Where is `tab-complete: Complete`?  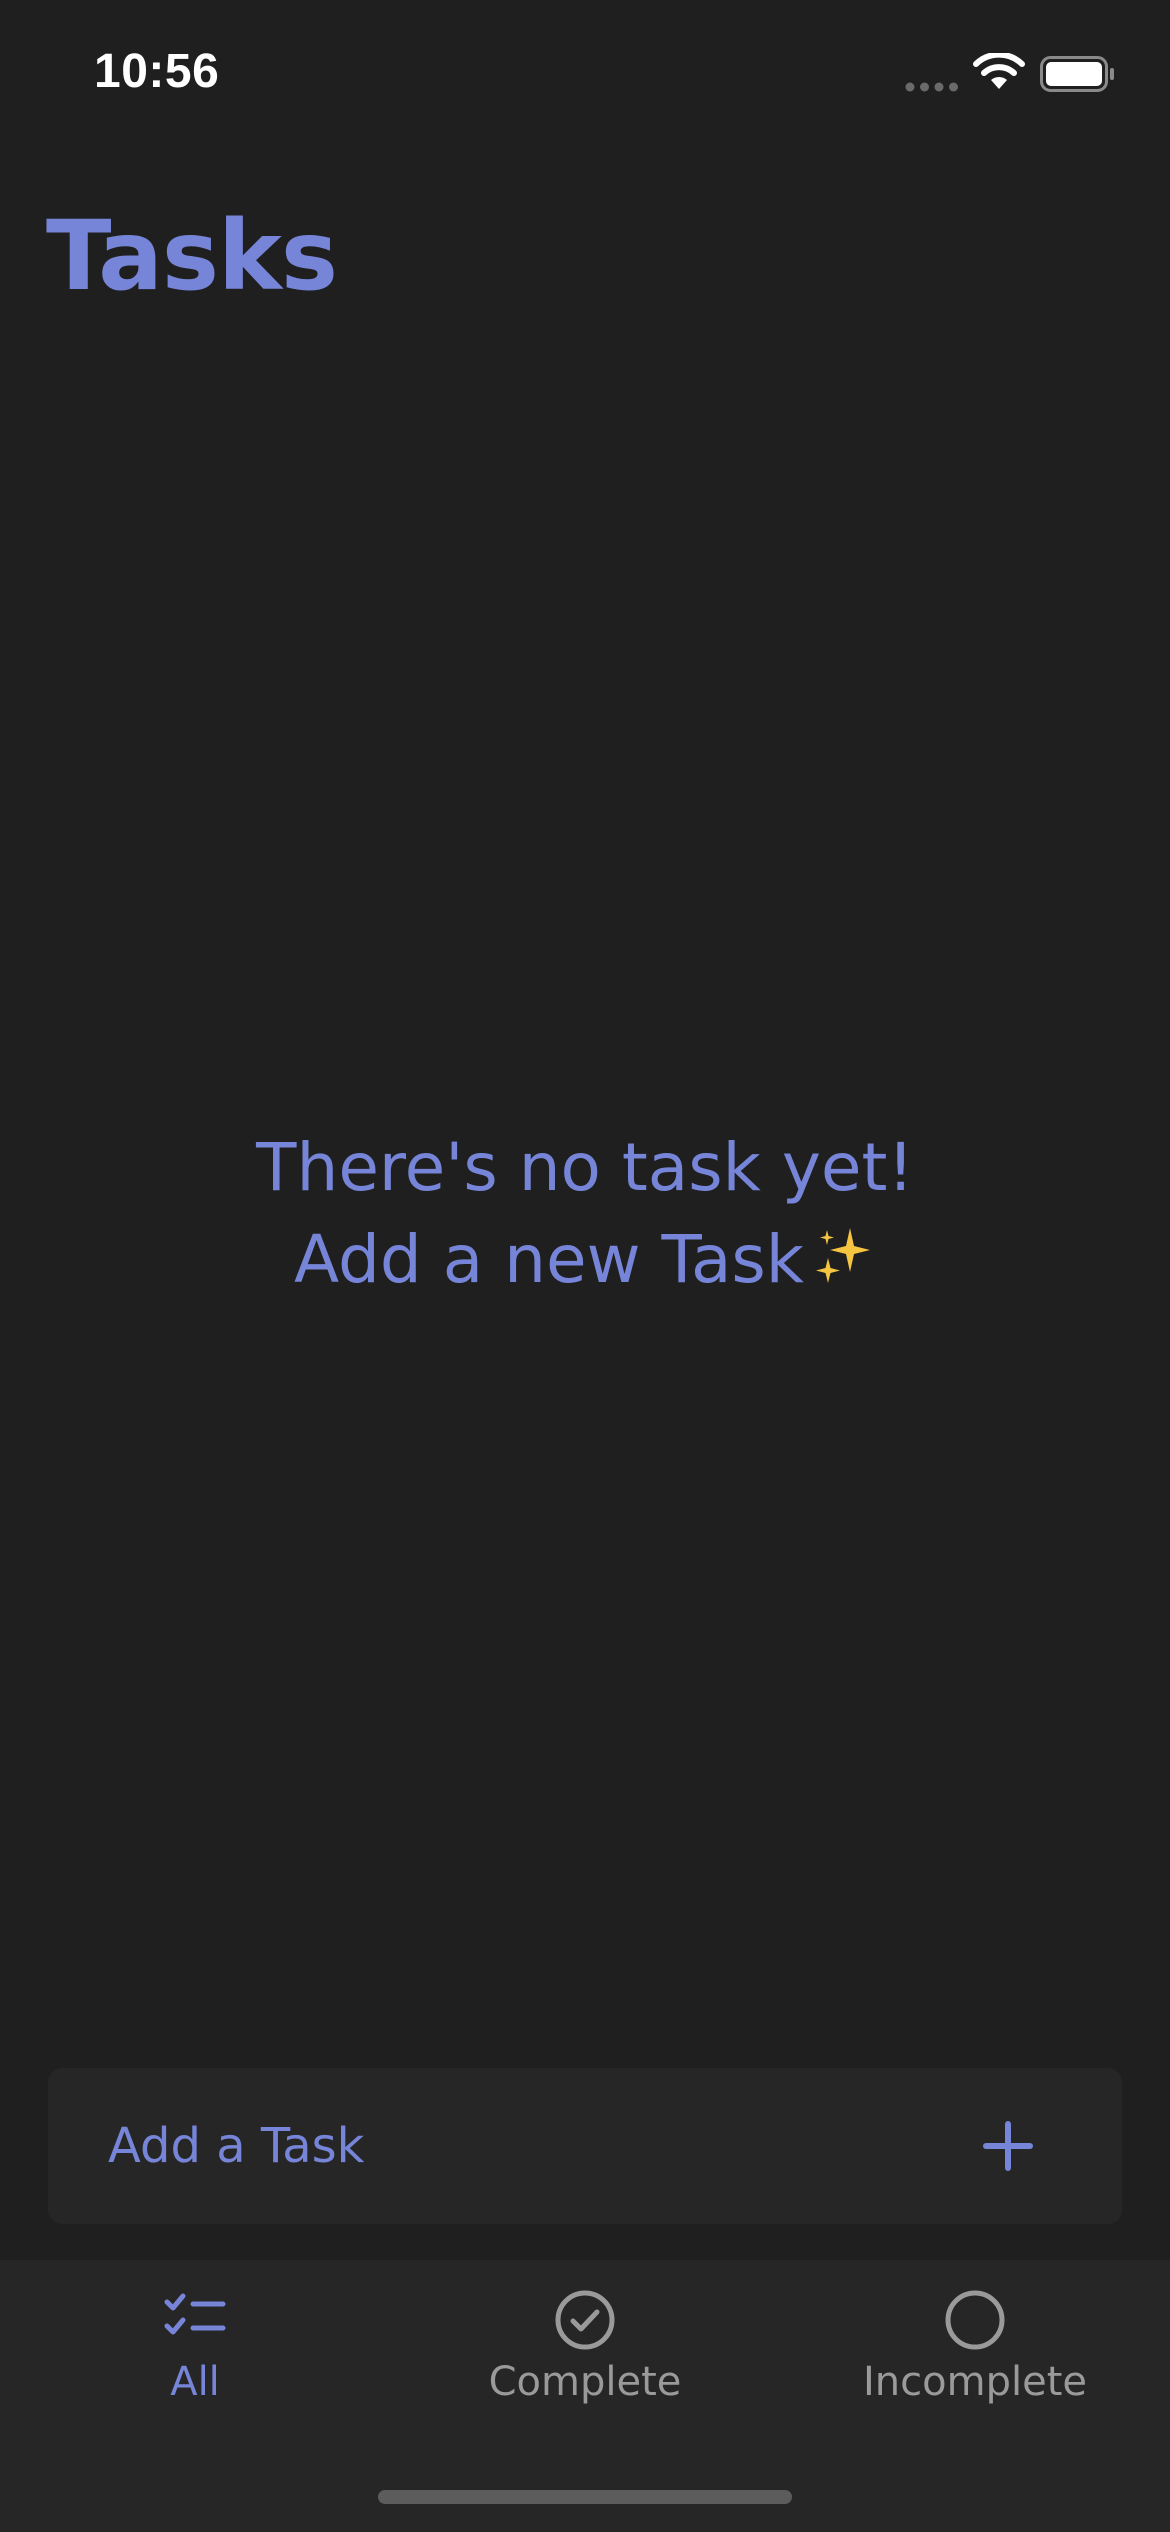 tab-complete: Complete is located at coordinates (585, 2340).